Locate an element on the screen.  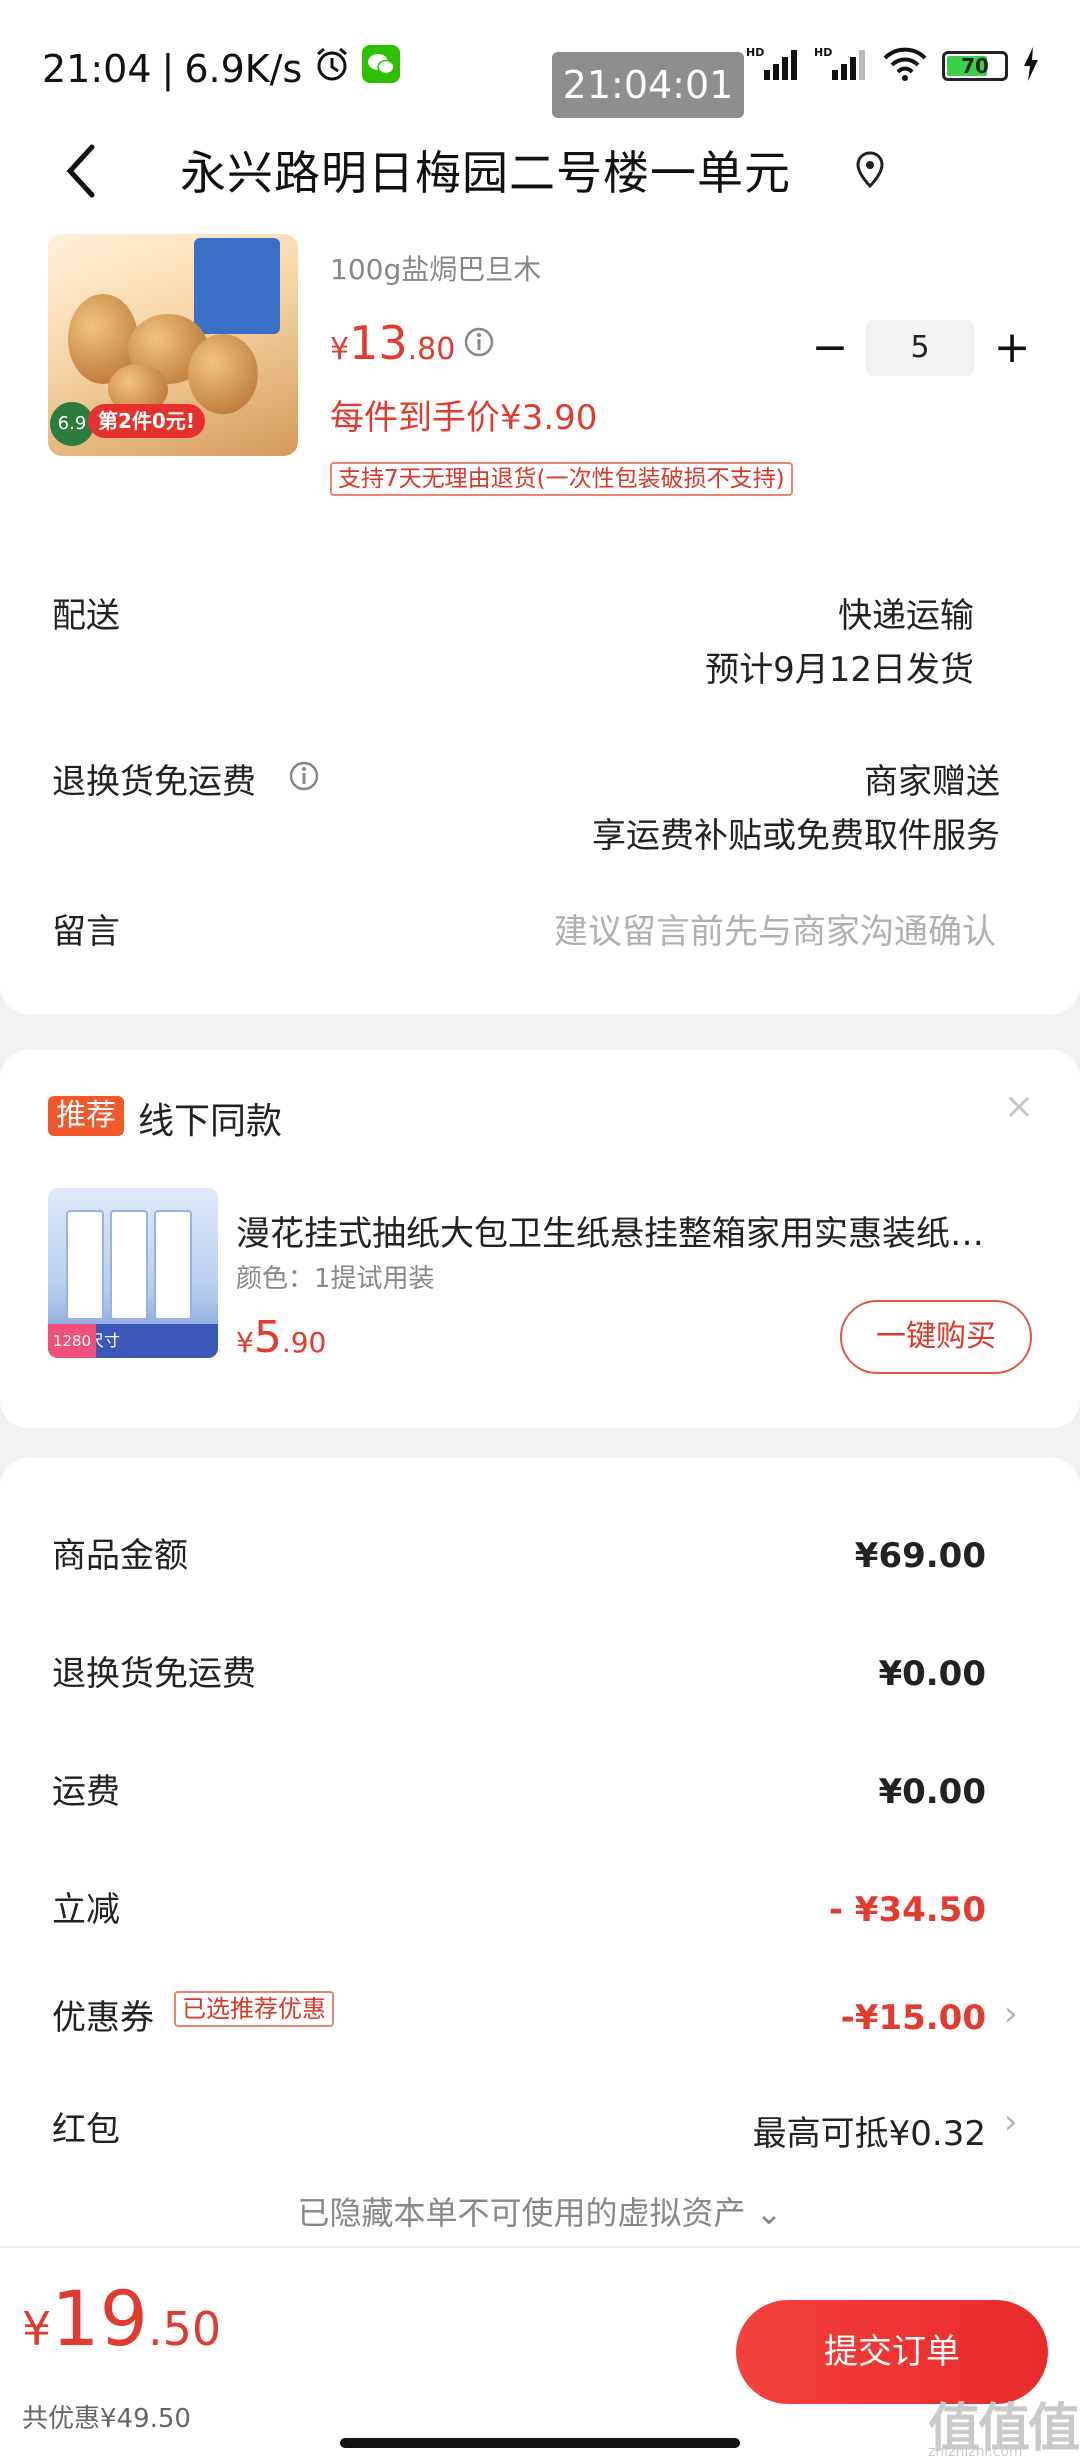
battery-icon: 70 is located at coordinates (975, 66).